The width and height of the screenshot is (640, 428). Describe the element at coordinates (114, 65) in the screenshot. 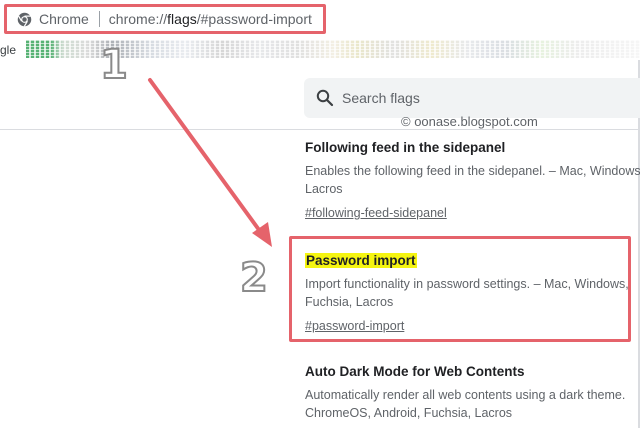

I see `step-1-label: 1` at that location.